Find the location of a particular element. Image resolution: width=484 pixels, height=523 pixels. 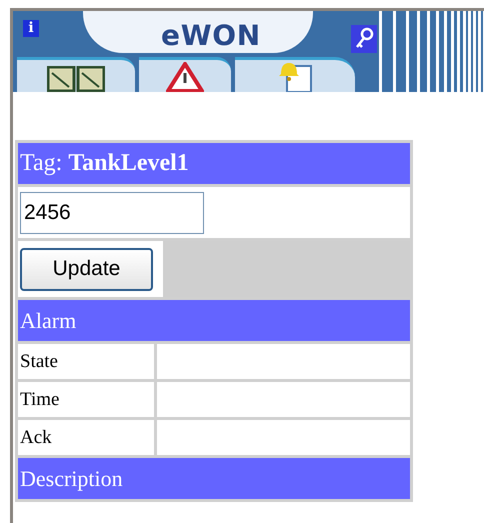

info-icon: i is located at coordinates (31, 28).